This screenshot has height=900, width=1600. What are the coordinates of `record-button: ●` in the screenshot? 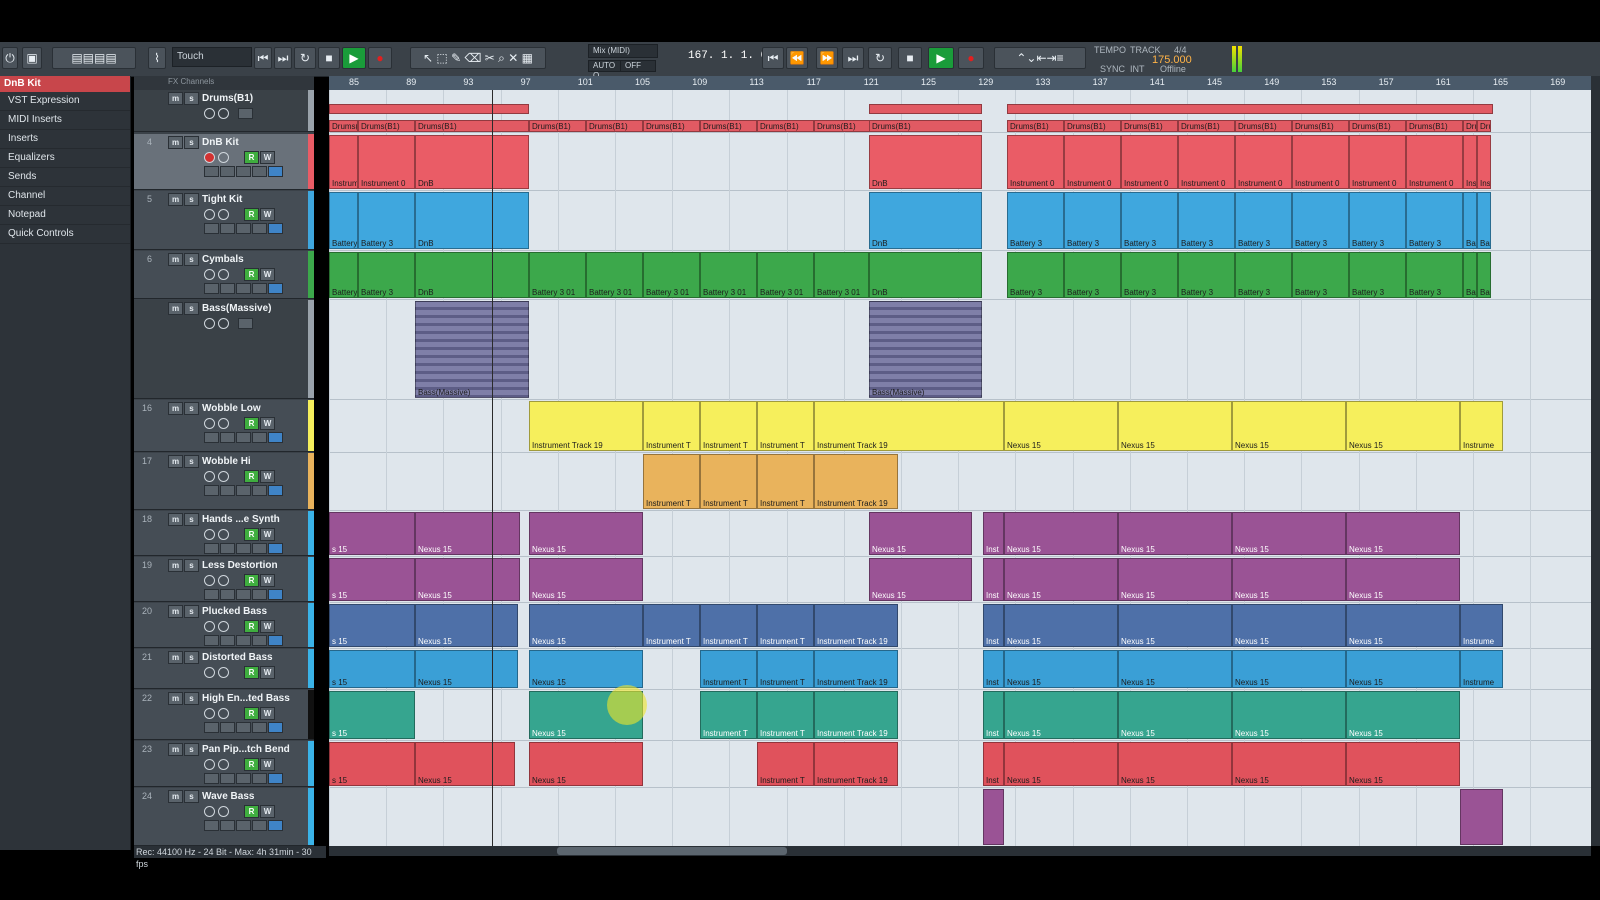 It's located at (380, 58).